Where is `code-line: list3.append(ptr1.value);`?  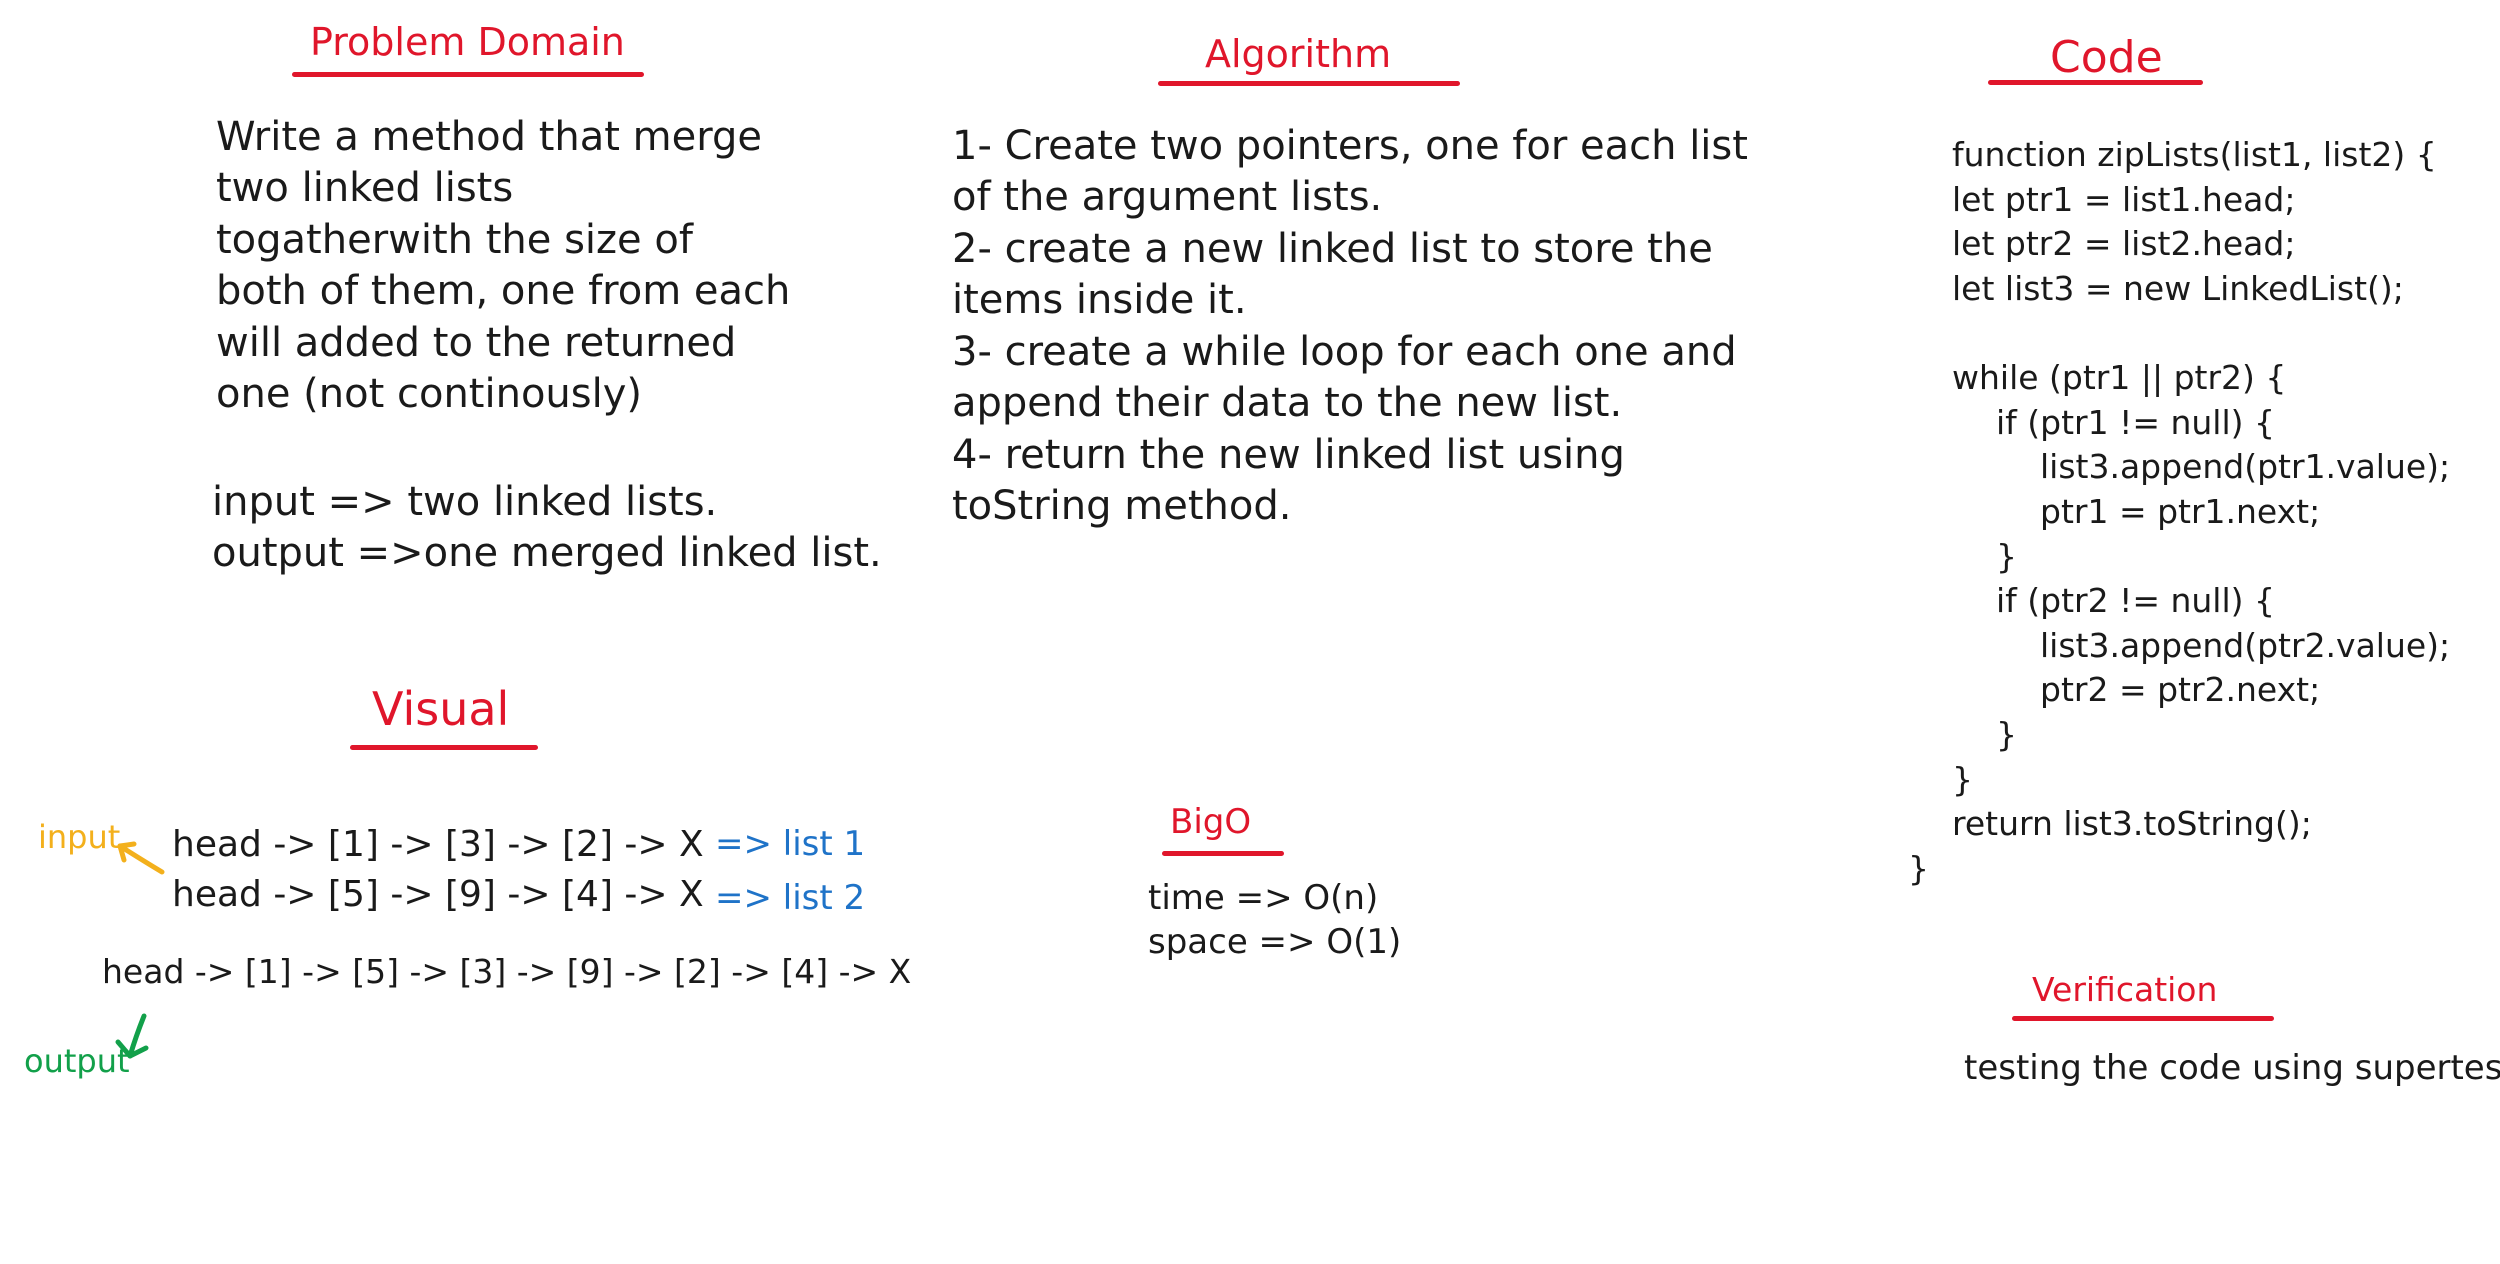 code-line: list3.append(ptr1.value); is located at coordinates (2245, 466).